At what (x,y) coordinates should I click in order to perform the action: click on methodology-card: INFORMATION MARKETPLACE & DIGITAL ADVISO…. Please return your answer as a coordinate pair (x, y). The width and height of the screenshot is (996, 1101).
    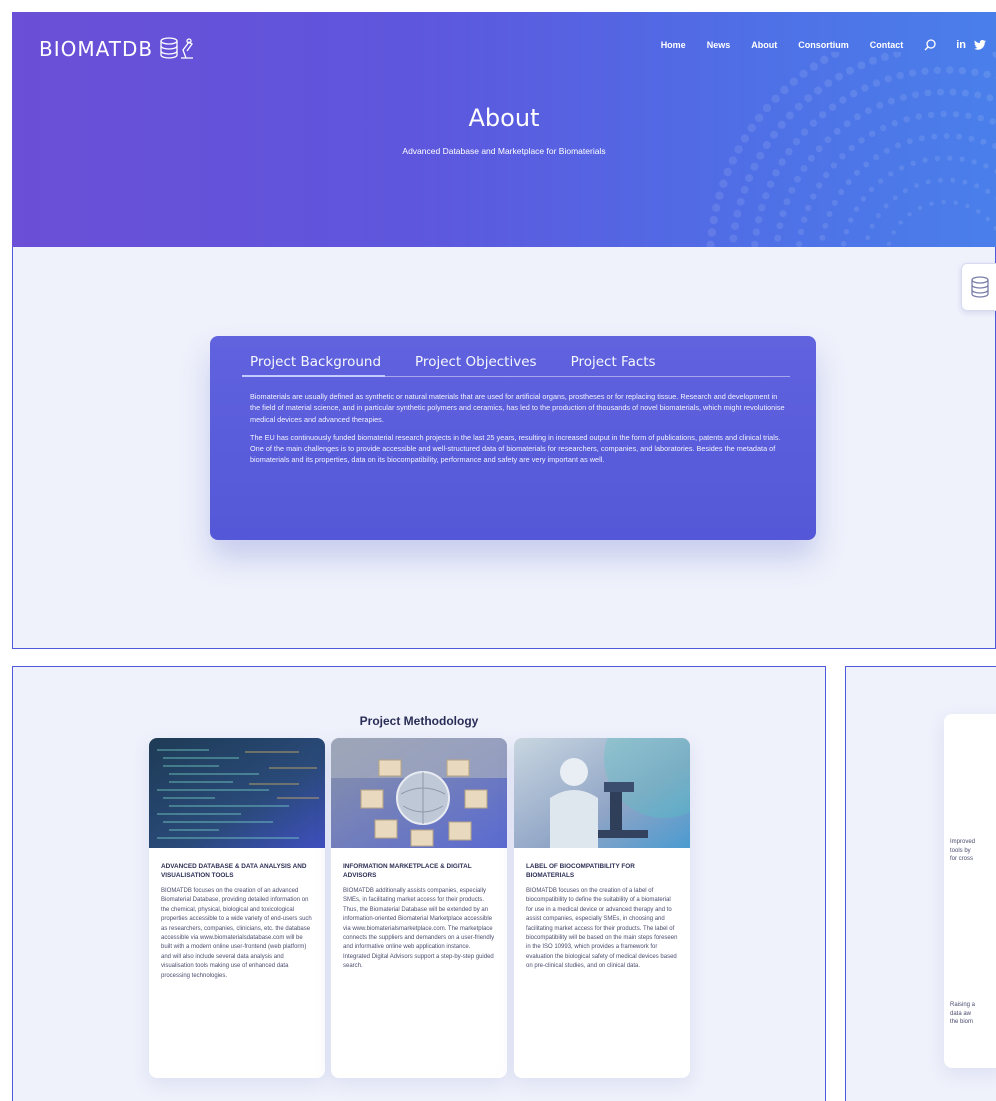
    Looking at the image, I should click on (419, 908).